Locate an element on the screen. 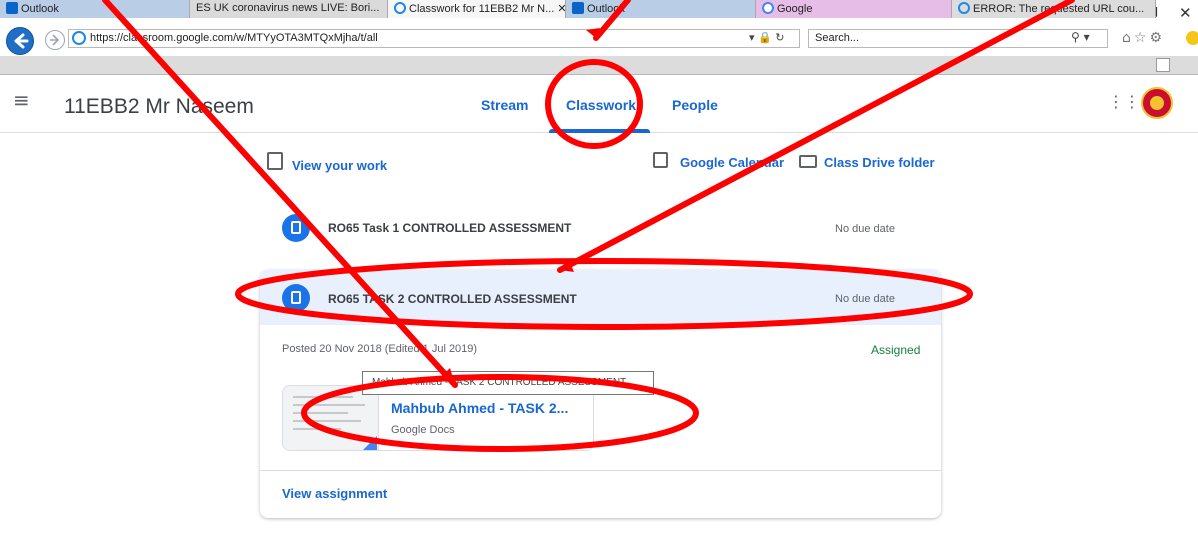 The height and width of the screenshot is (535, 1198). class-drive-folder-link: Class Drive folder is located at coordinates (879, 162).